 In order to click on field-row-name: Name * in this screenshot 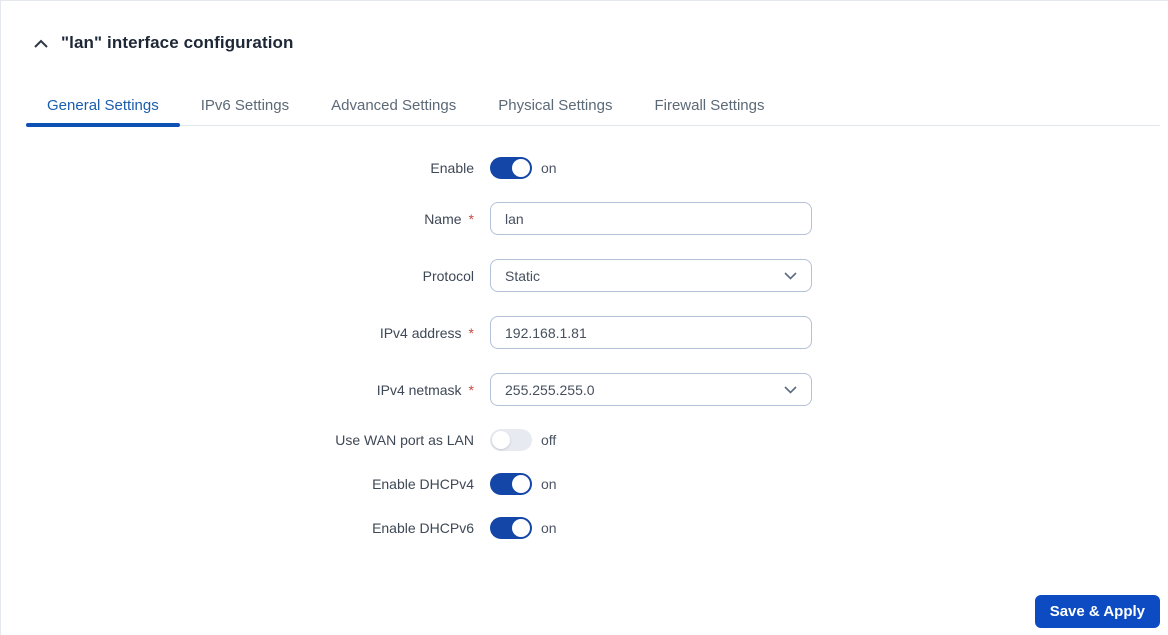, I will do `click(584, 218)`.